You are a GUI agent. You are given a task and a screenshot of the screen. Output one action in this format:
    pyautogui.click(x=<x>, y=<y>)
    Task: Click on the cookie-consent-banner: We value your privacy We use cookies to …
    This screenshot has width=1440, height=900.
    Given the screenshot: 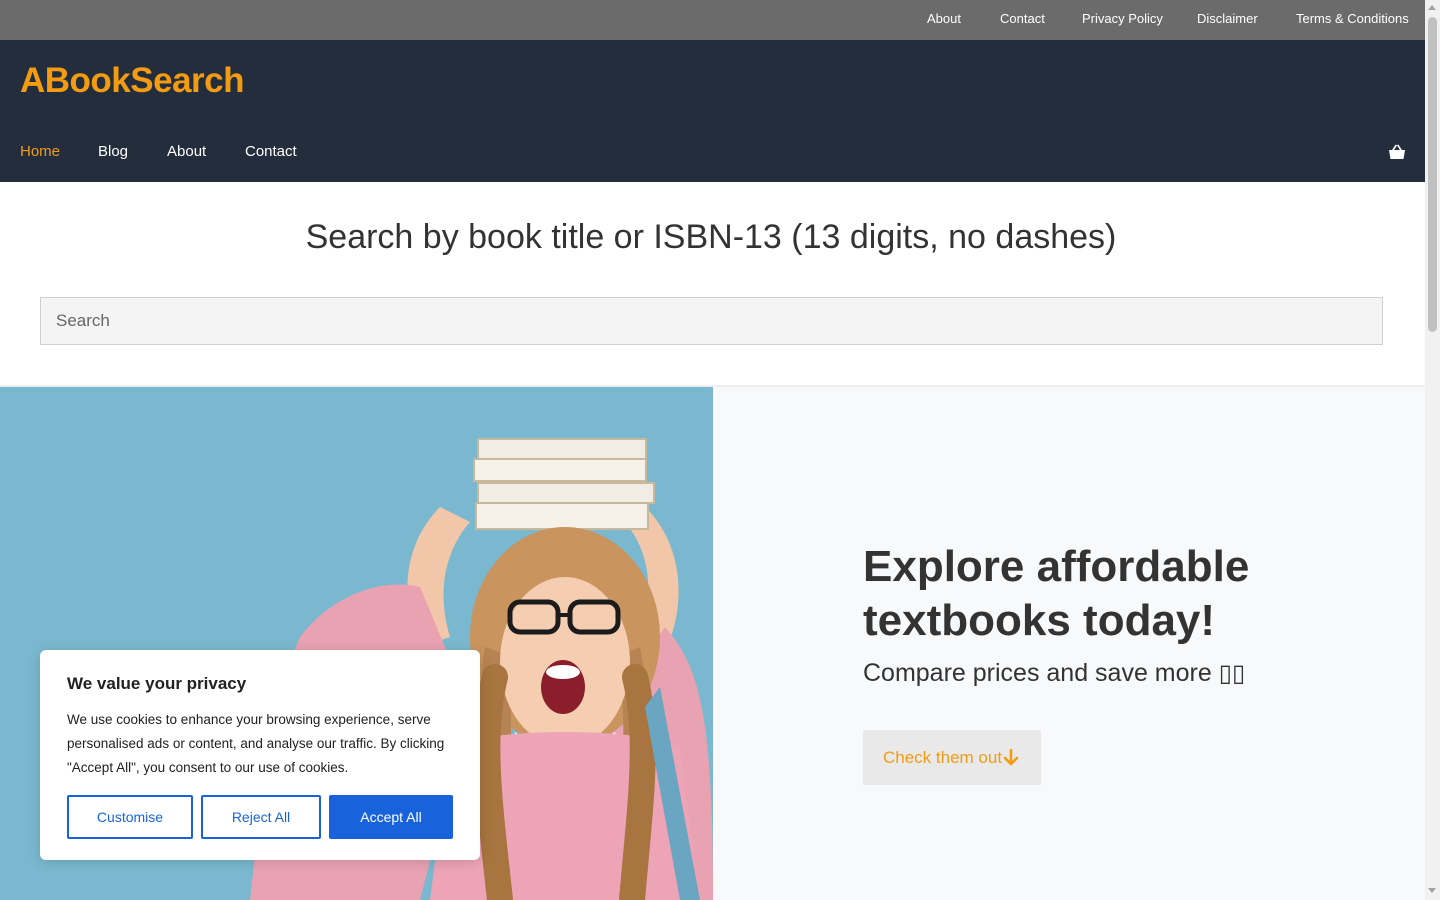 What is the action you would take?
    pyautogui.click(x=260, y=755)
    